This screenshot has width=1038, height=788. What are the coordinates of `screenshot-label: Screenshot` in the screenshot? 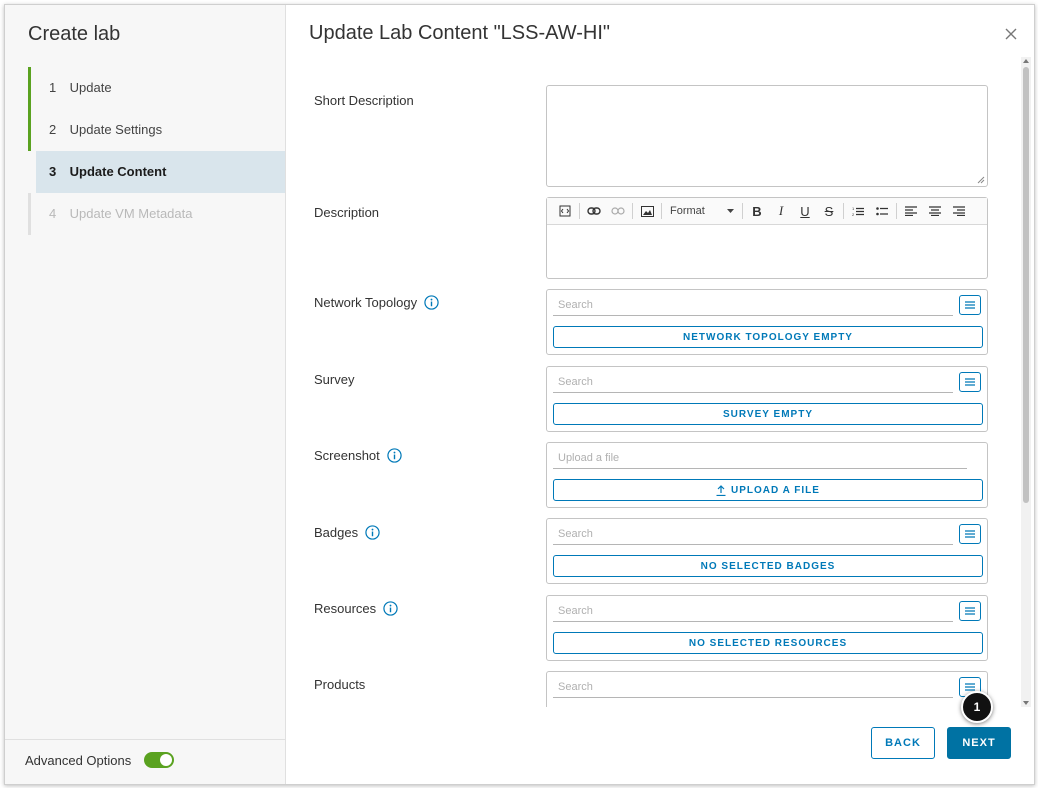 It's located at (358, 455).